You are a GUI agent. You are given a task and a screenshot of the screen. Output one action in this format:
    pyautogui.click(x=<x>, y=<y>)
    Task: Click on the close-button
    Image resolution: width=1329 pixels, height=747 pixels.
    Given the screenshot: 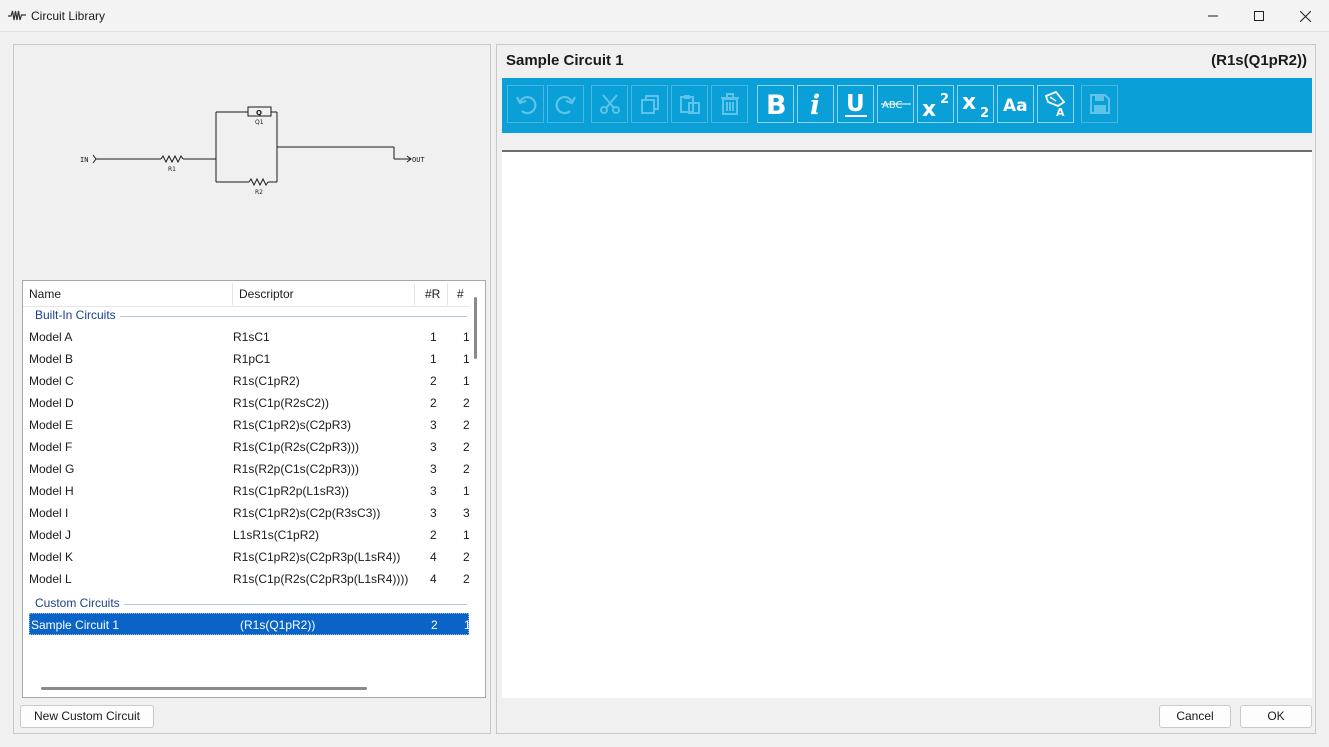 What is the action you would take?
    pyautogui.click(x=1305, y=16)
    